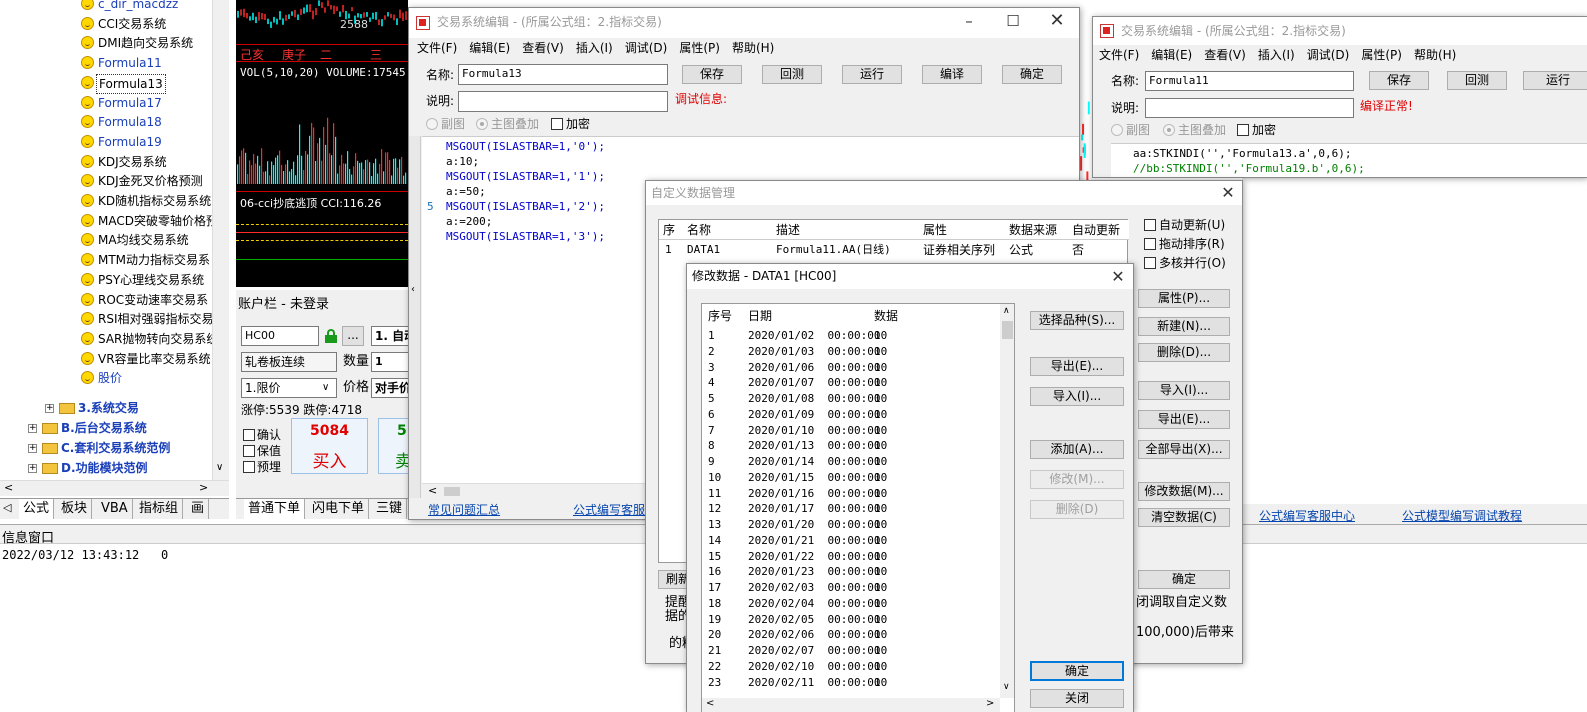  What do you see at coordinates (159, 509) in the screenshot?
I see `tab-4: 指标组` at bounding box center [159, 509].